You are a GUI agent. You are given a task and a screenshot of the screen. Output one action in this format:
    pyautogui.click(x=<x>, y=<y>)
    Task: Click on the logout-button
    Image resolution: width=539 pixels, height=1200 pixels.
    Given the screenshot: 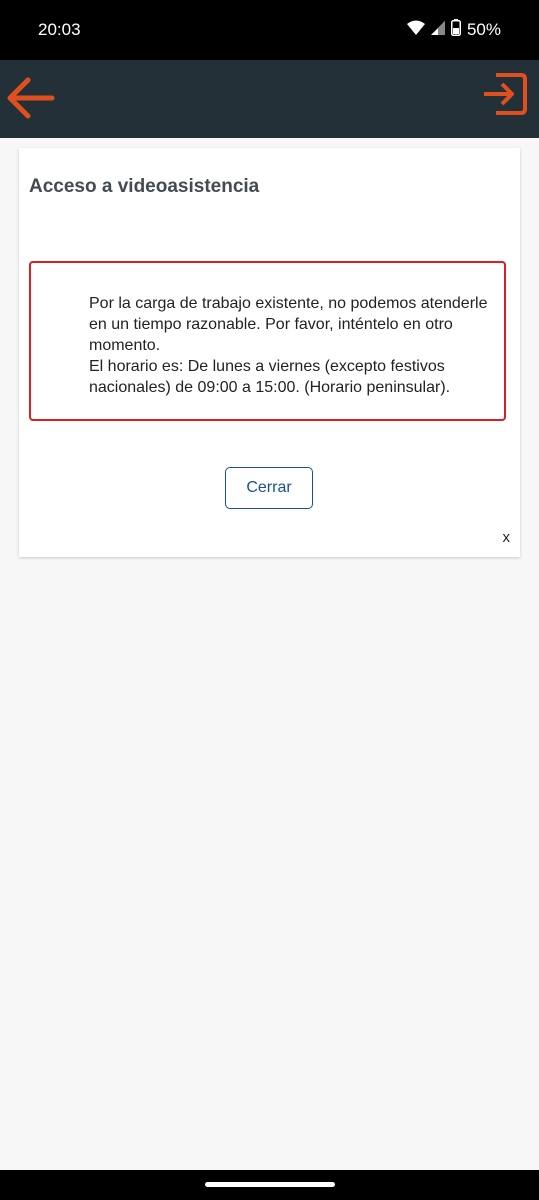 What is the action you would take?
    pyautogui.click(x=505, y=94)
    